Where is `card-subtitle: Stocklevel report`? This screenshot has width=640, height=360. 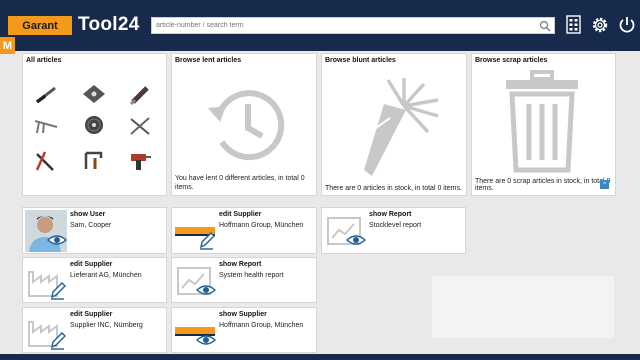
card-subtitle: Stocklevel report is located at coordinates (395, 225).